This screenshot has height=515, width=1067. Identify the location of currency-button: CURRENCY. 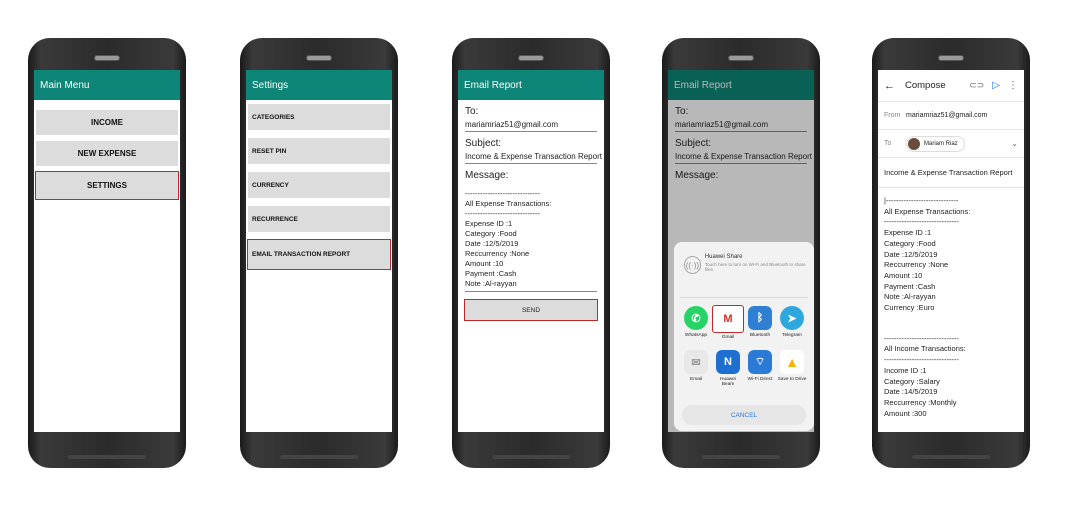
(319, 185).